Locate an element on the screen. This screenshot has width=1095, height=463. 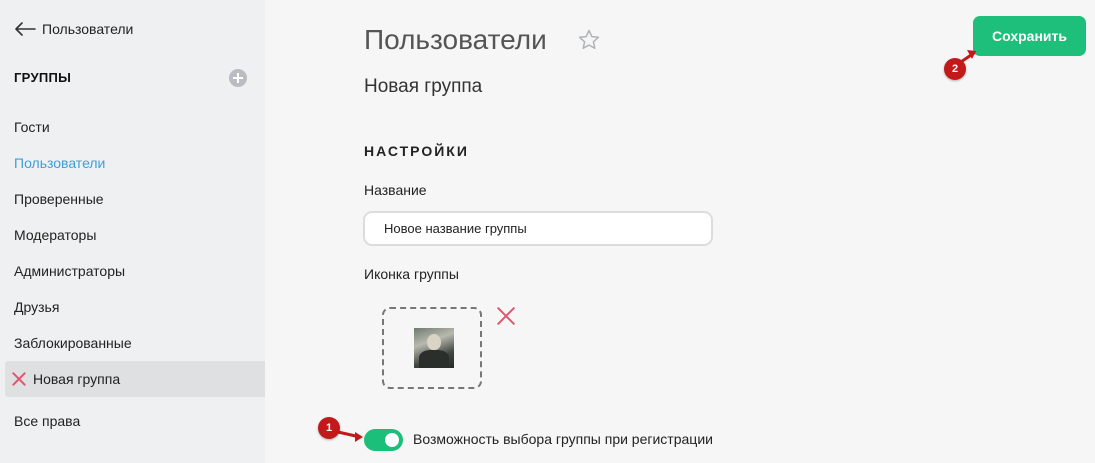
group-icon-image is located at coordinates (434, 348).